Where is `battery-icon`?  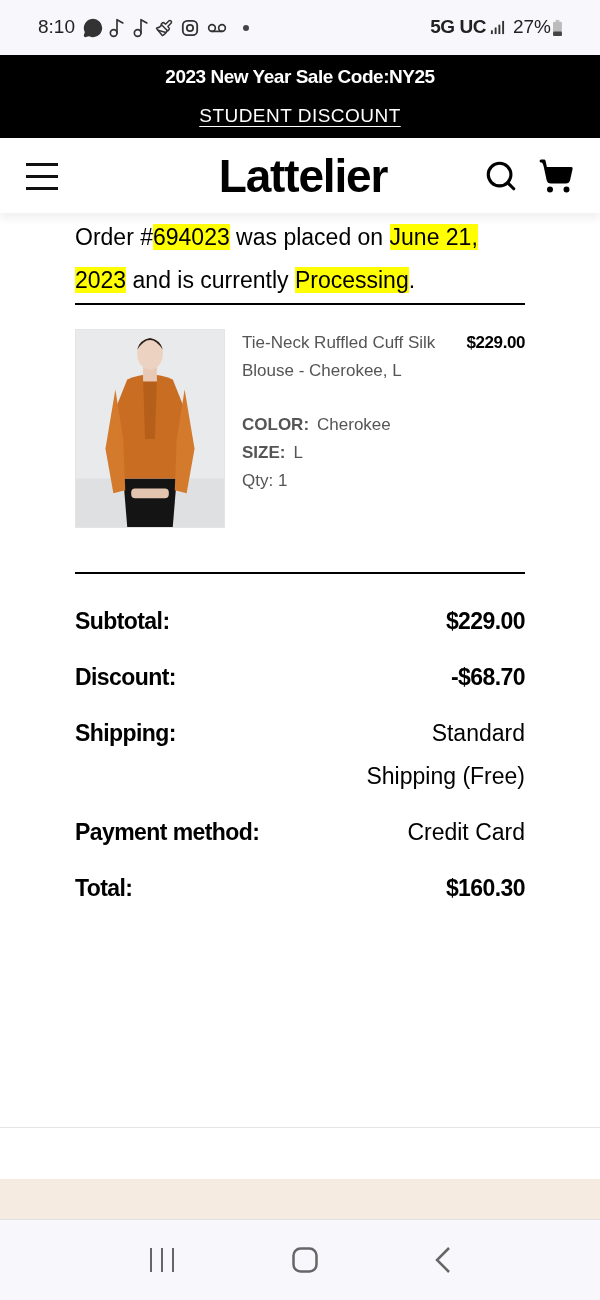 battery-icon is located at coordinates (557, 27).